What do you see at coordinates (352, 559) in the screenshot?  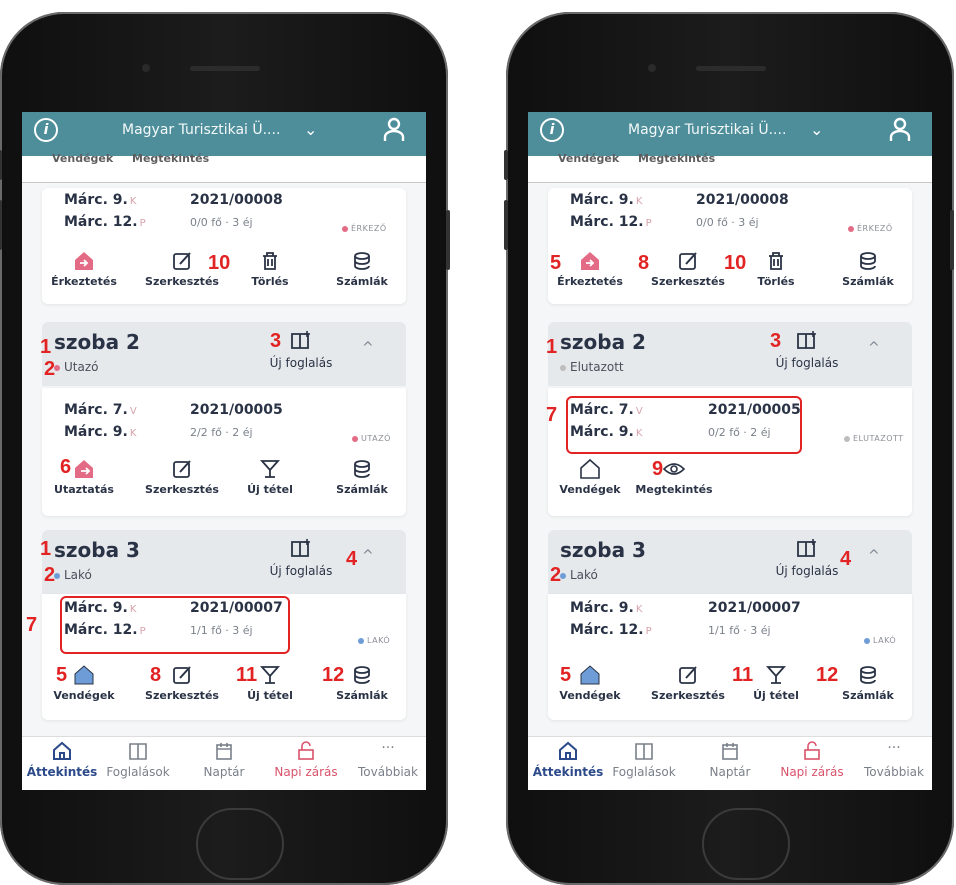 I see `callout-4: 4` at bounding box center [352, 559].